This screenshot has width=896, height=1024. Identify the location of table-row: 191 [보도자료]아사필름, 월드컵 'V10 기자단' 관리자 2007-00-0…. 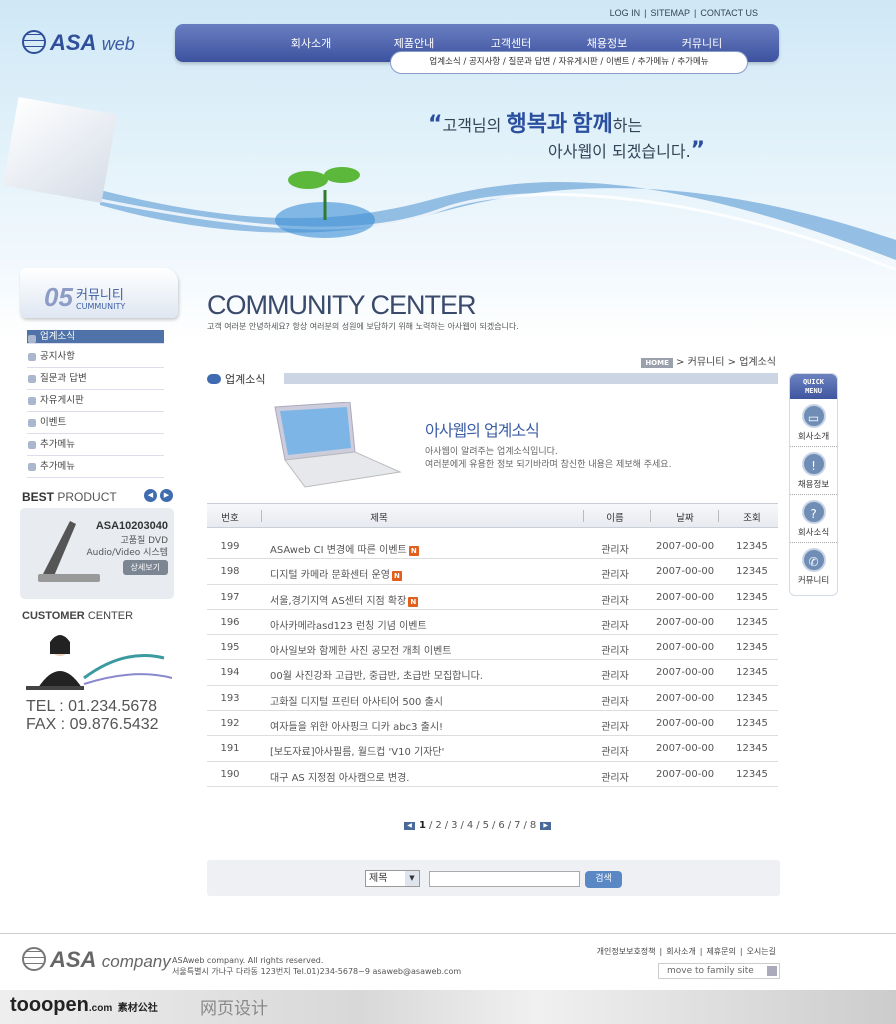
(492, 749).